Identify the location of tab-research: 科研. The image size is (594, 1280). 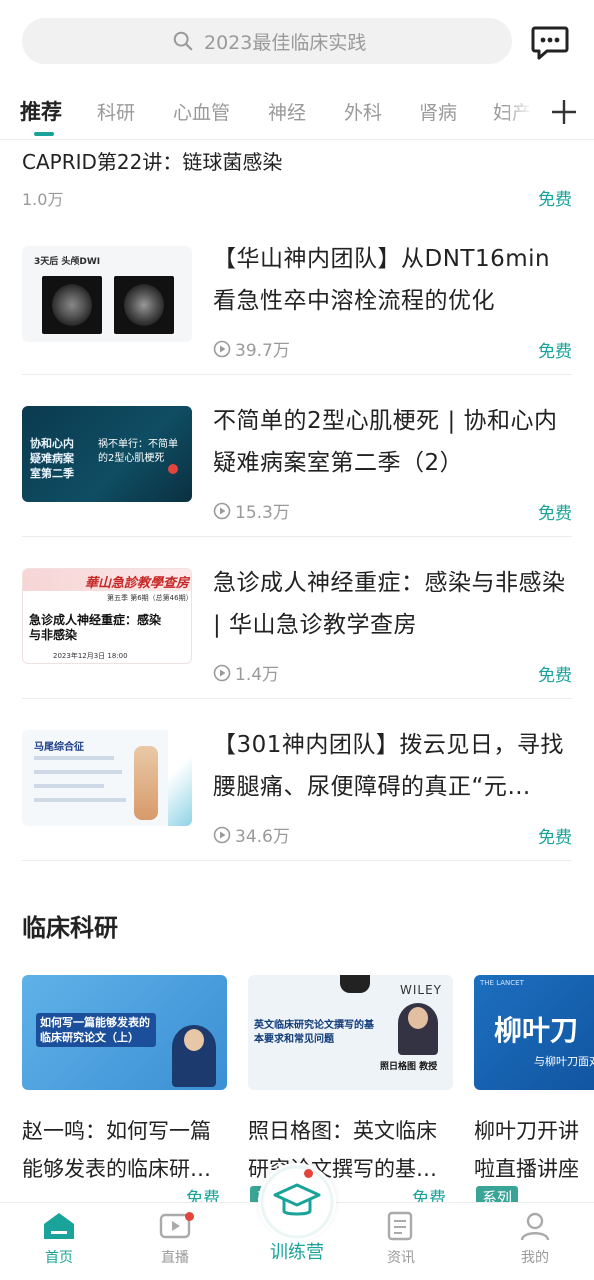
(116, 111).